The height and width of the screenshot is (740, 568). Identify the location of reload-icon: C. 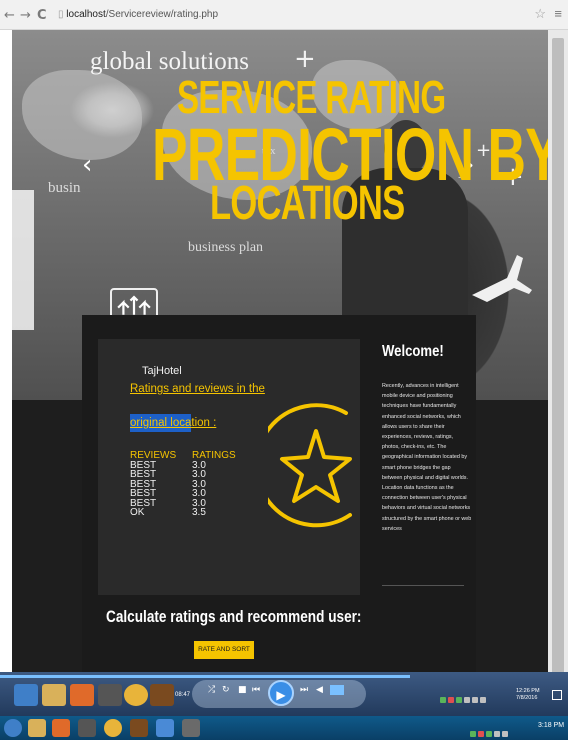
(42, 15).